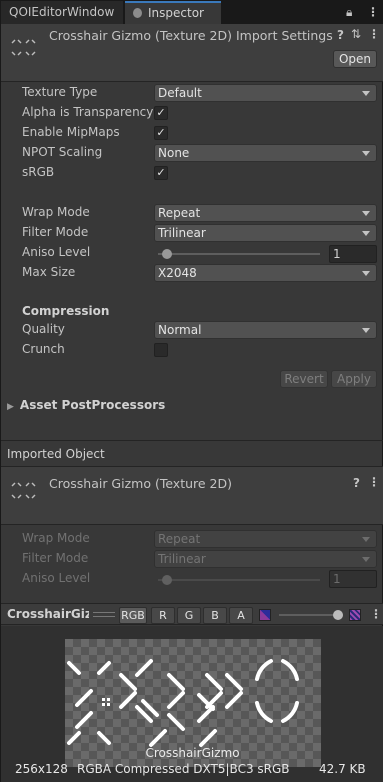  What do you see at coordinates (265, 330) in the screenshot?
I see `quality-dropdown: Normal` at bounding box center [265, 330].